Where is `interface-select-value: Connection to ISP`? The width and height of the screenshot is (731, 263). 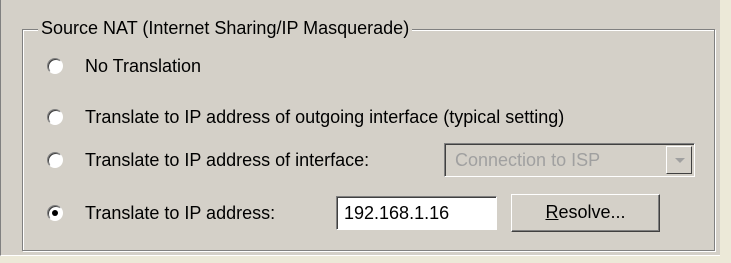
interface-select-value: Connection to ISP is located at coordinates (528, 160).